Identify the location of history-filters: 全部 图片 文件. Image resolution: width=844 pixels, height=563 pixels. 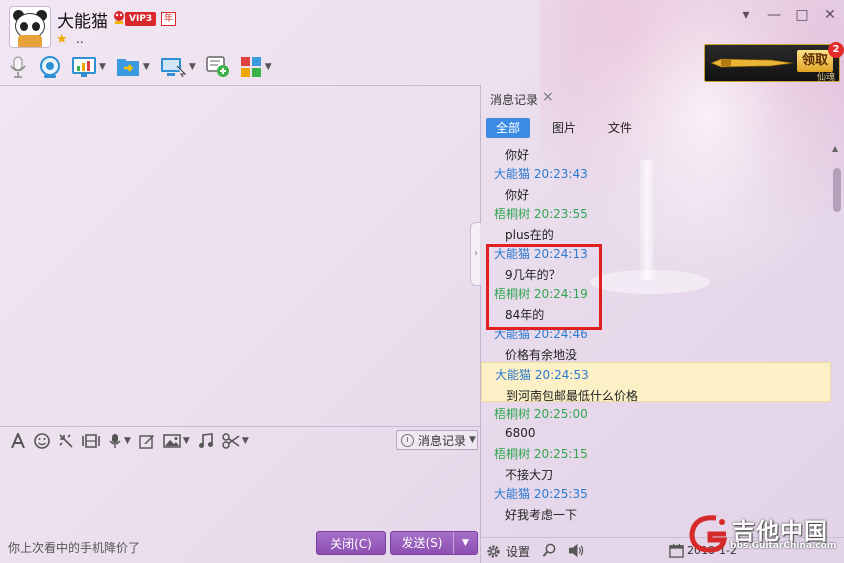
(570, 129).